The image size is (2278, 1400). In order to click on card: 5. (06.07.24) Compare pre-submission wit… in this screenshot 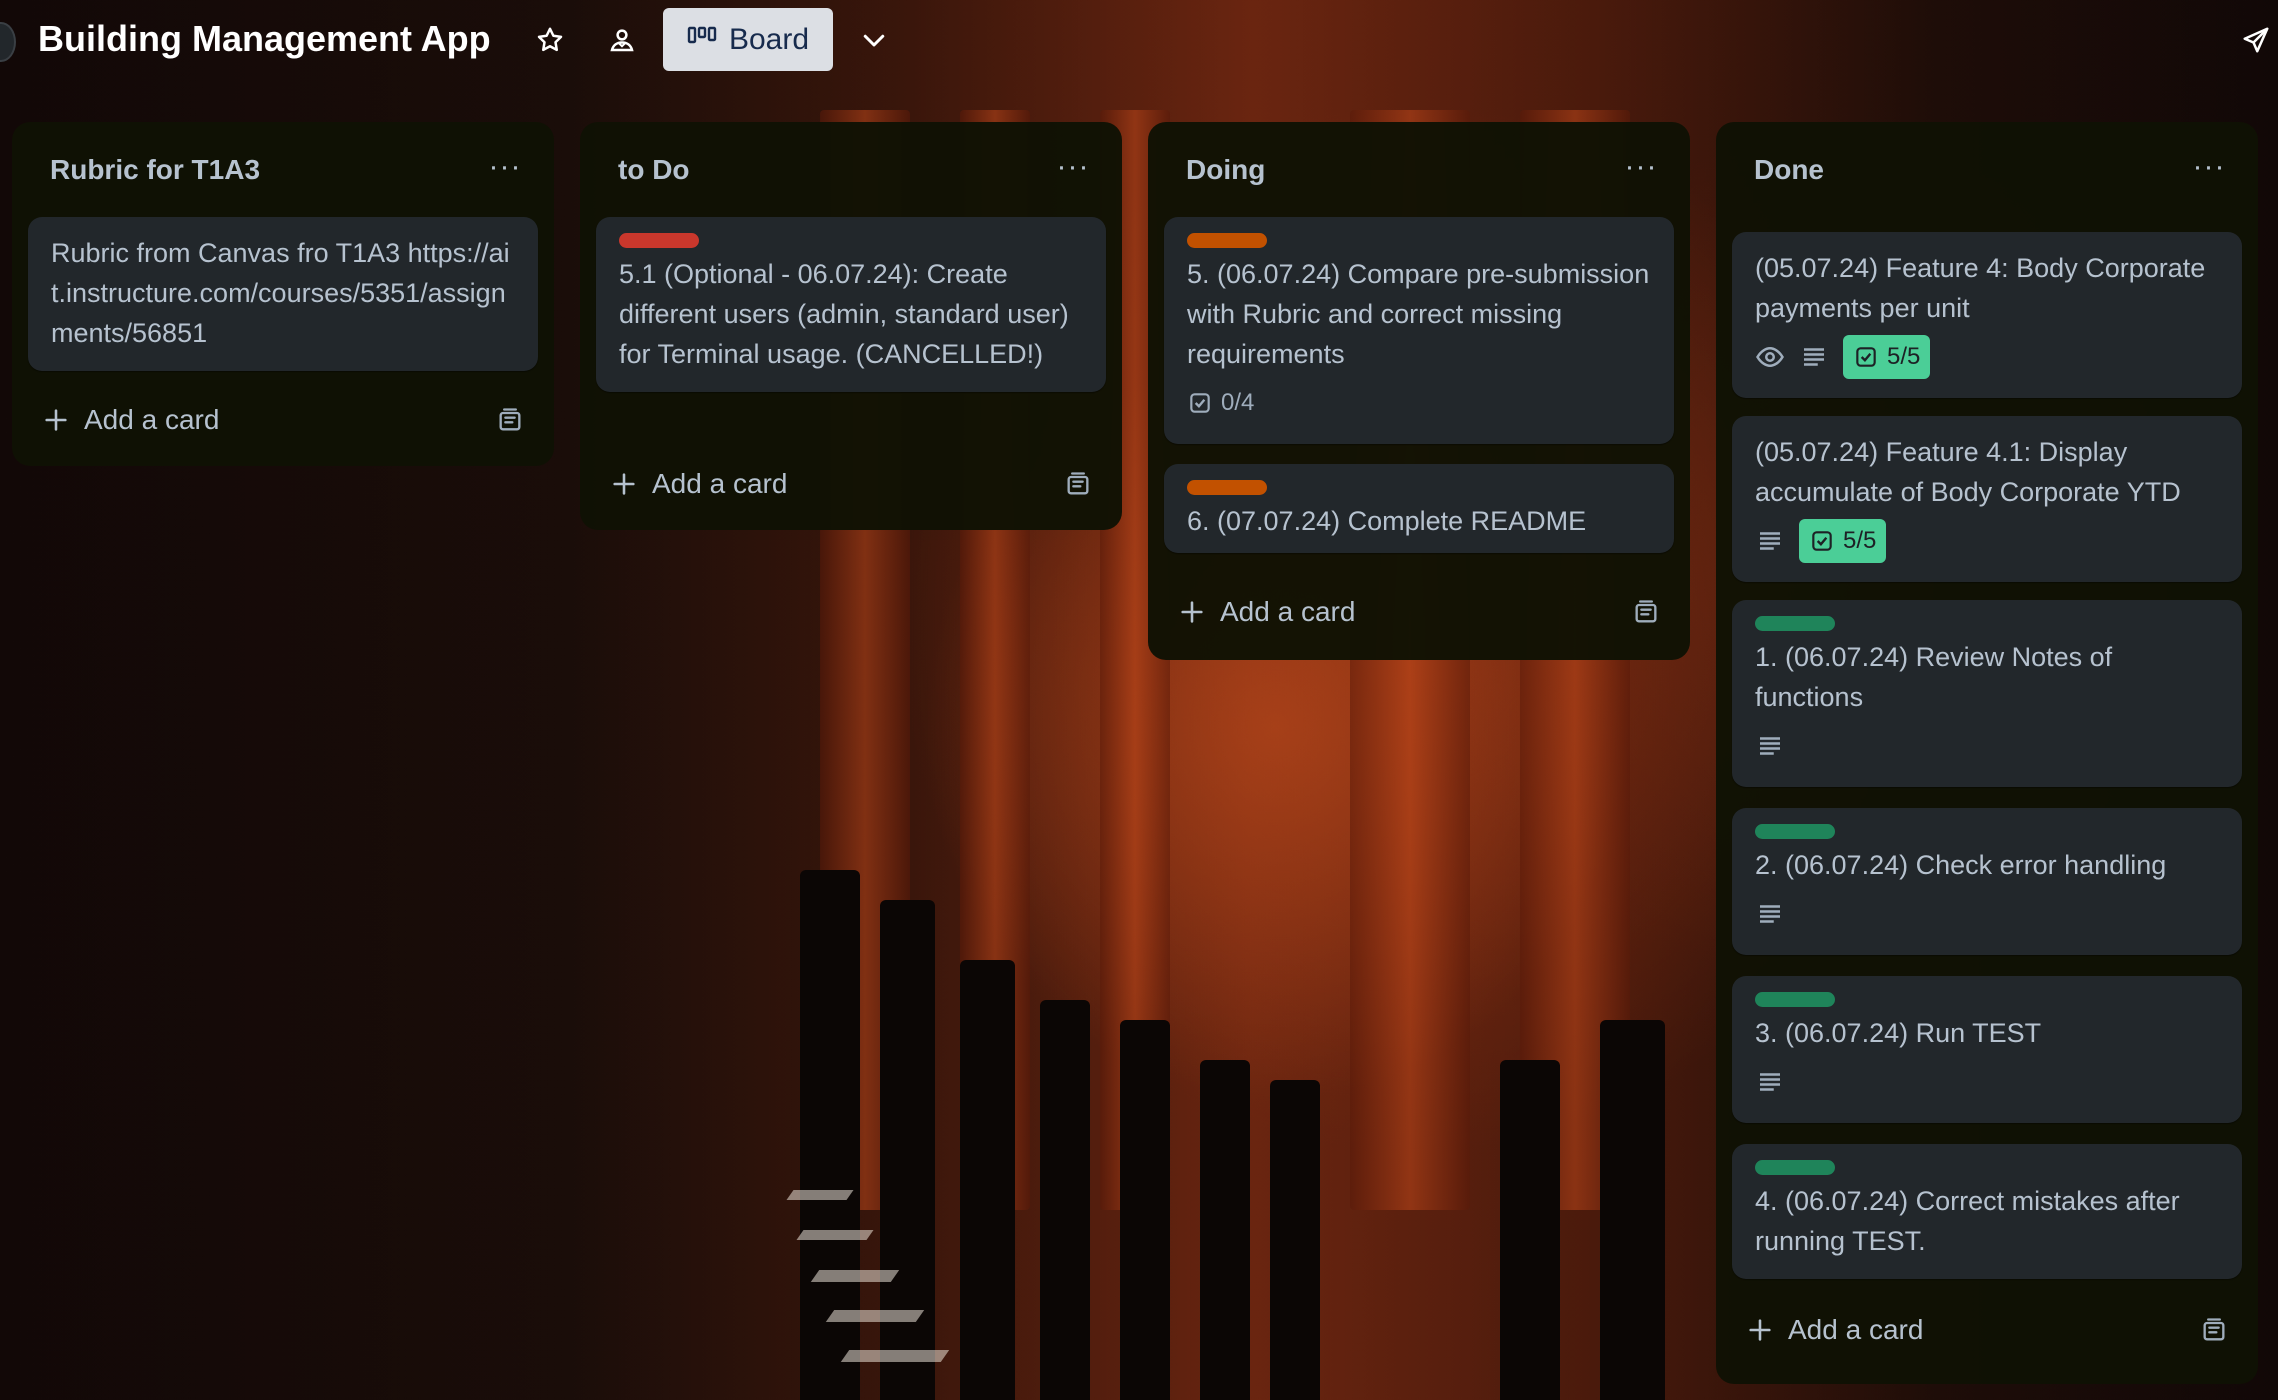, I will do `click(1419, 330)`.